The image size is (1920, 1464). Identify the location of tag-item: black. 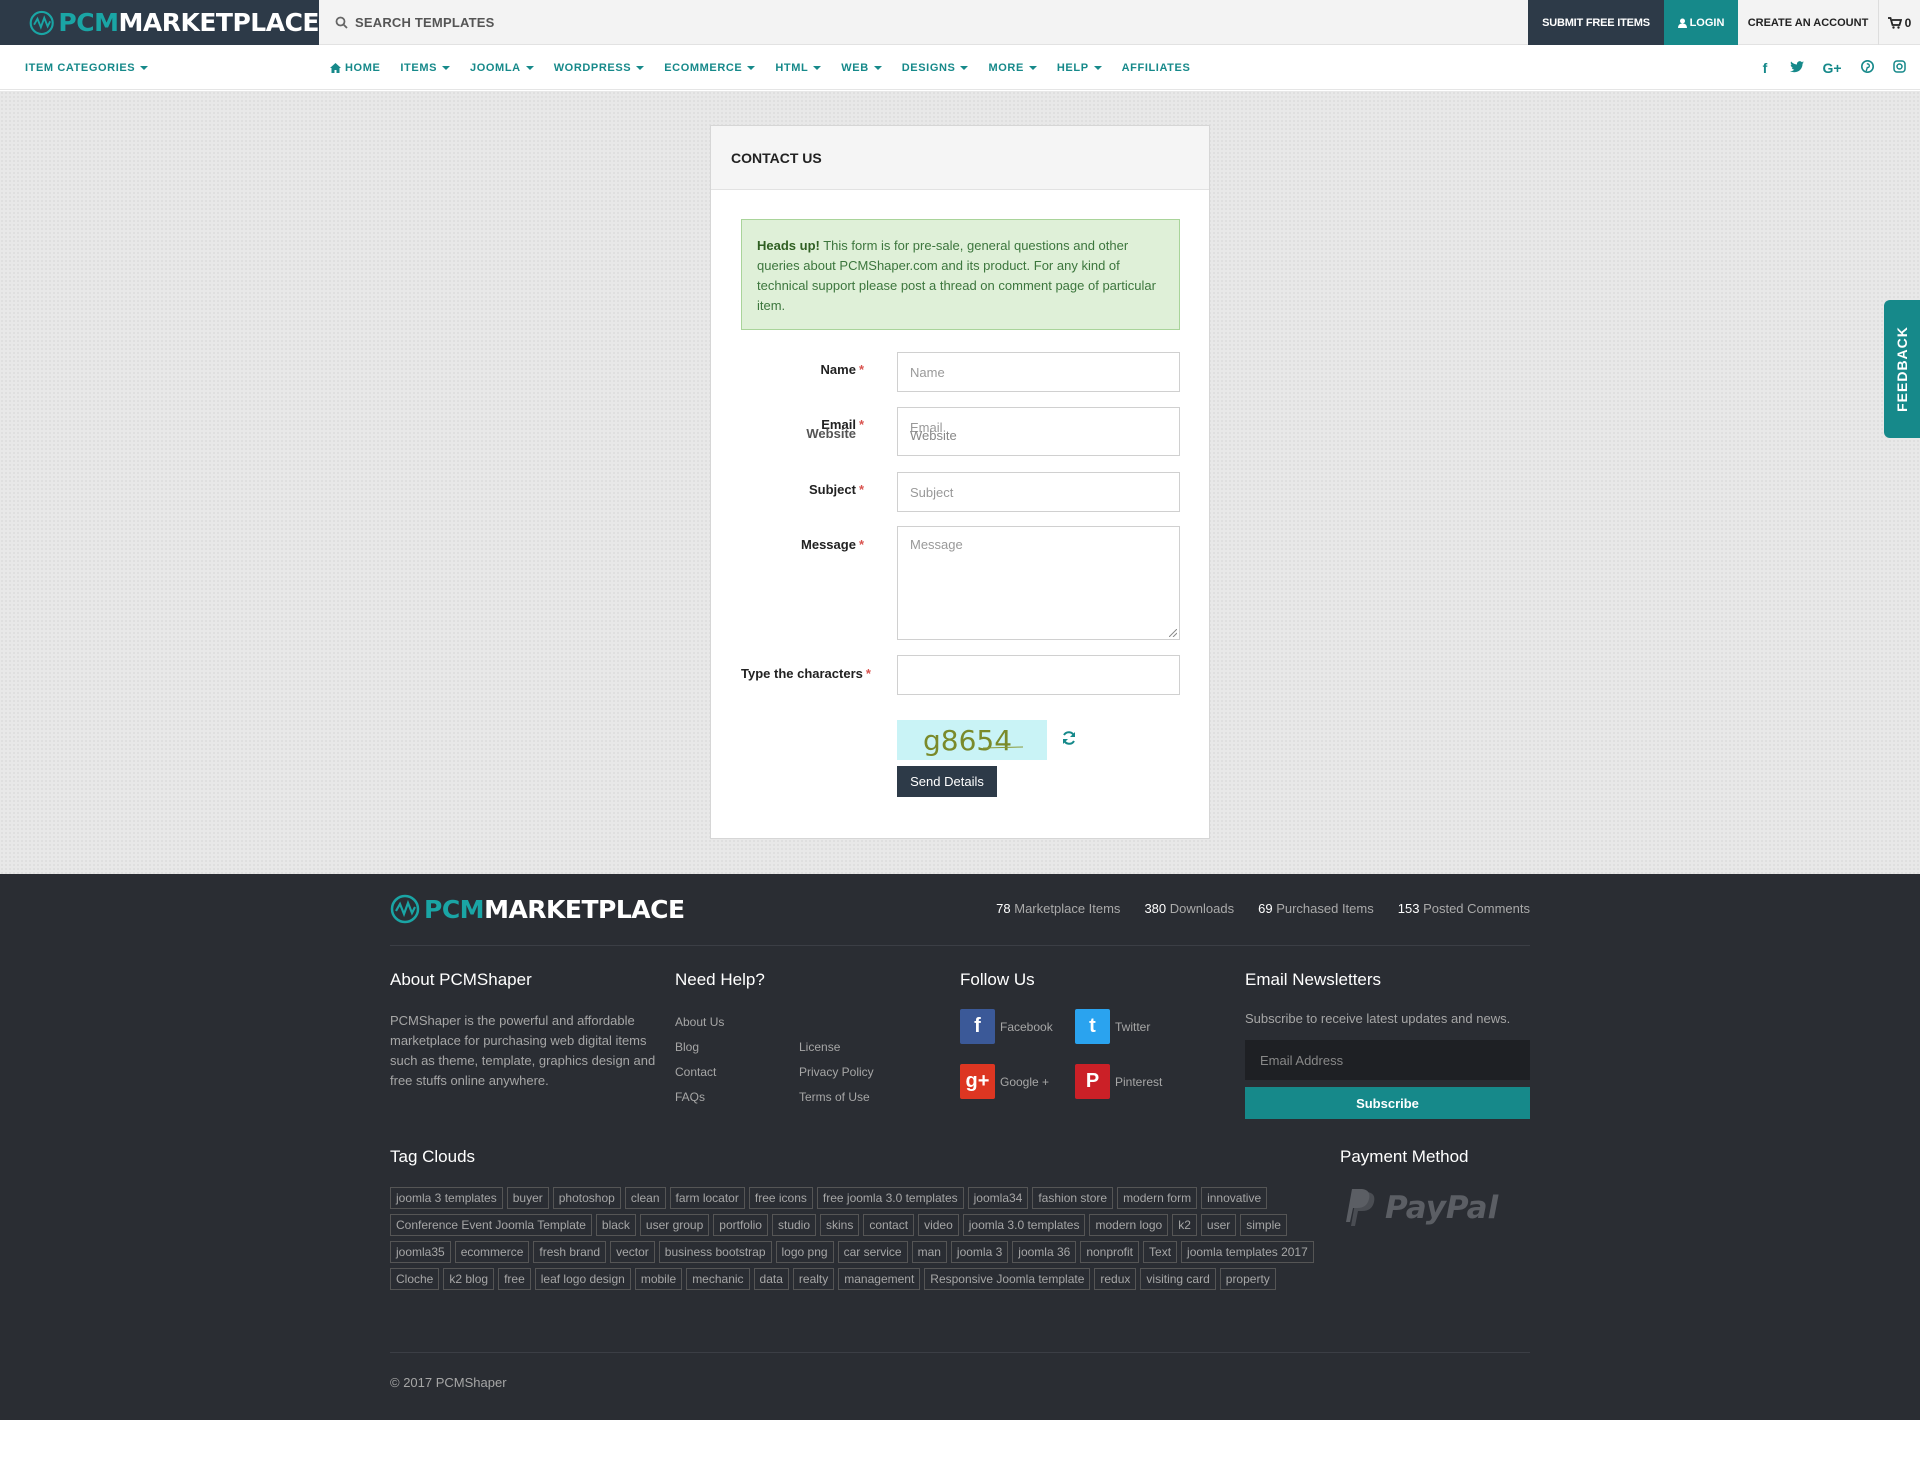
(615, 1225).